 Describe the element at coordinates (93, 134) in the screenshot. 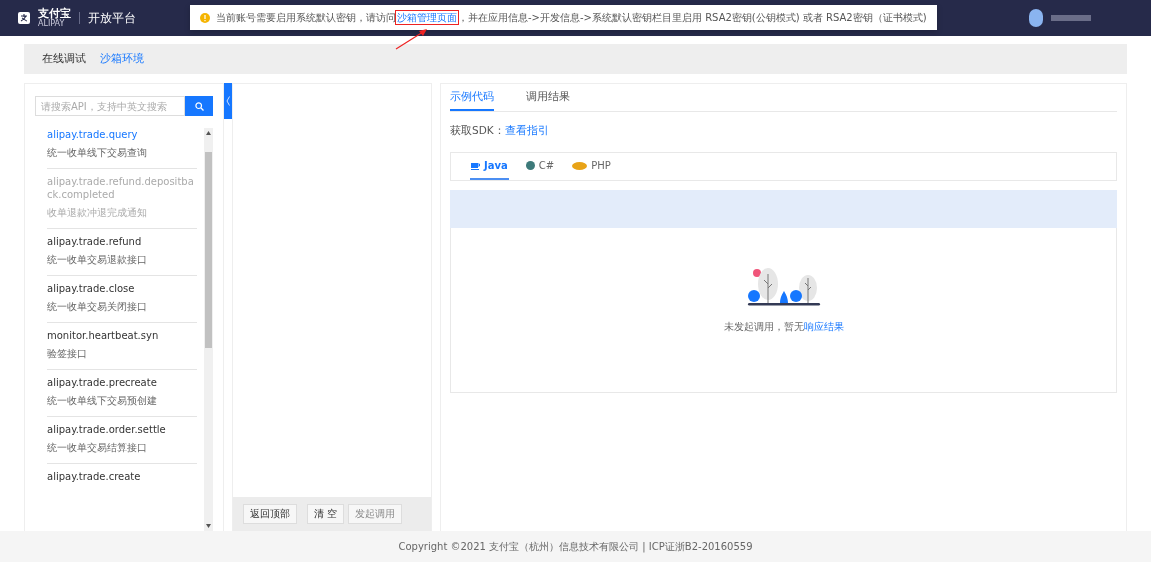

I see `api-name: alipay.trade.query` at that location.